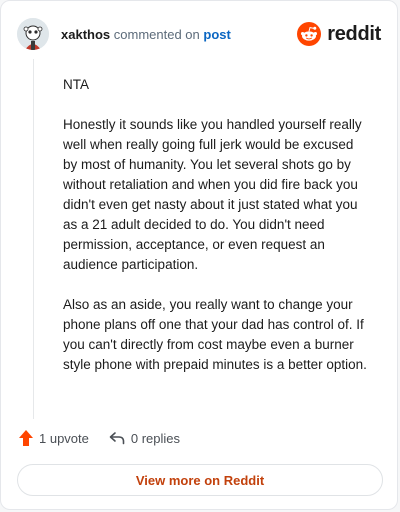  I want to click on comment-header: xakthos commented on post reddit, so click(199, 34).